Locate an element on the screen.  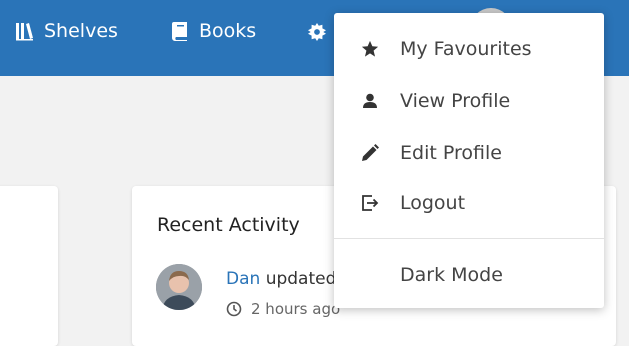
nav-shelves-label: Shelves is located at coordinates (81, 31).